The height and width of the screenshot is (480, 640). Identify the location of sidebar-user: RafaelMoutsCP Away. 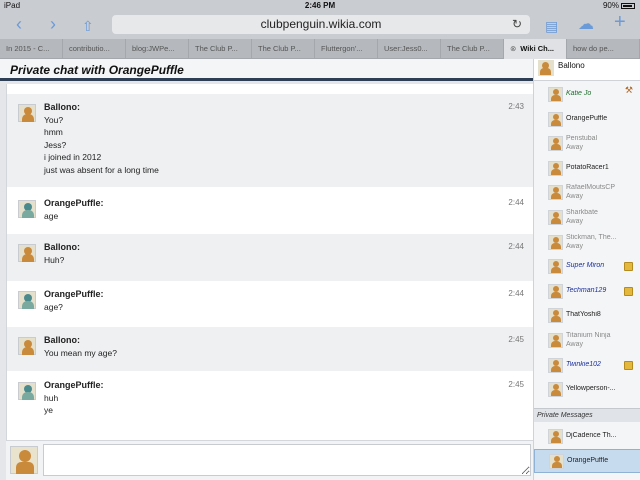
(587, 193).